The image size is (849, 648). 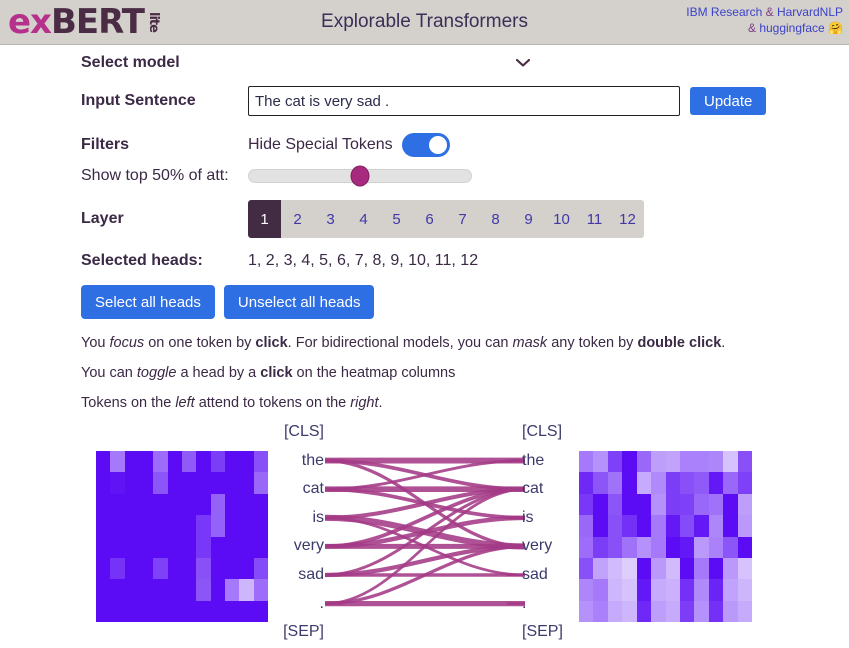 What do you see at coordinates (425, 145) in the screenshot?
I see `hide-special-tokens-toggle` at bounding box center [425, 145].